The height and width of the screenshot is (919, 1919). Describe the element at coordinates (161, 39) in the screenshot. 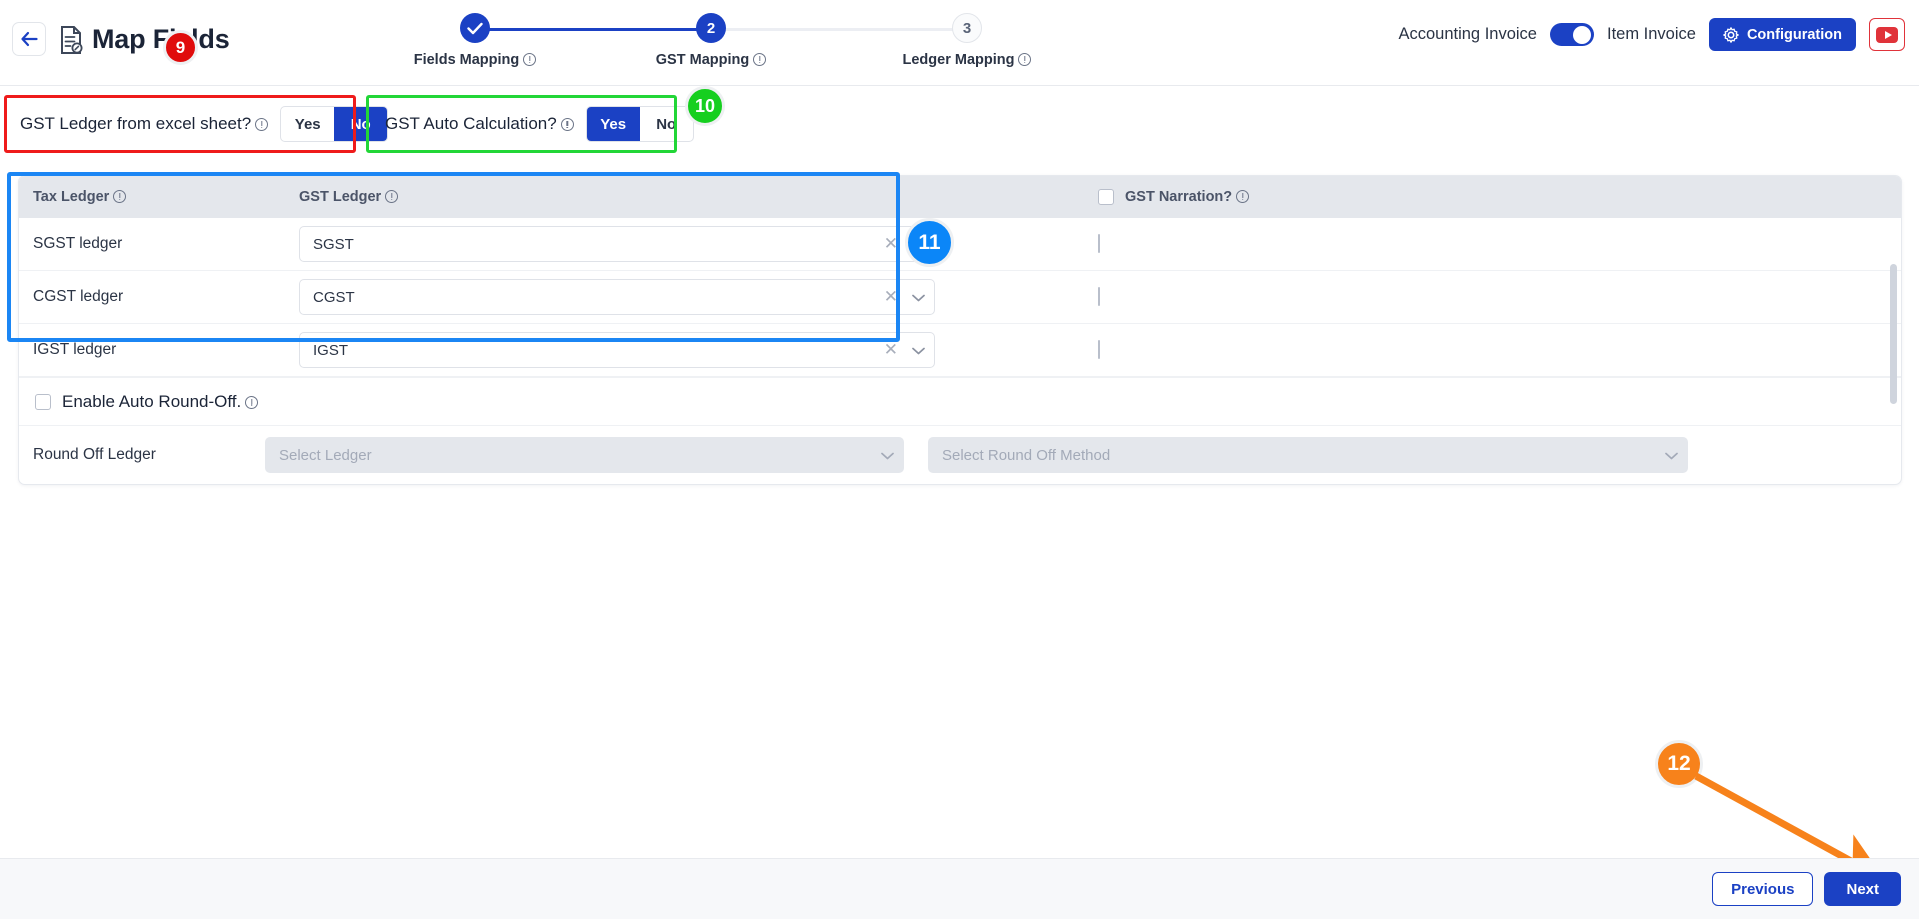

I see `page-title: Map Fields` at that location.